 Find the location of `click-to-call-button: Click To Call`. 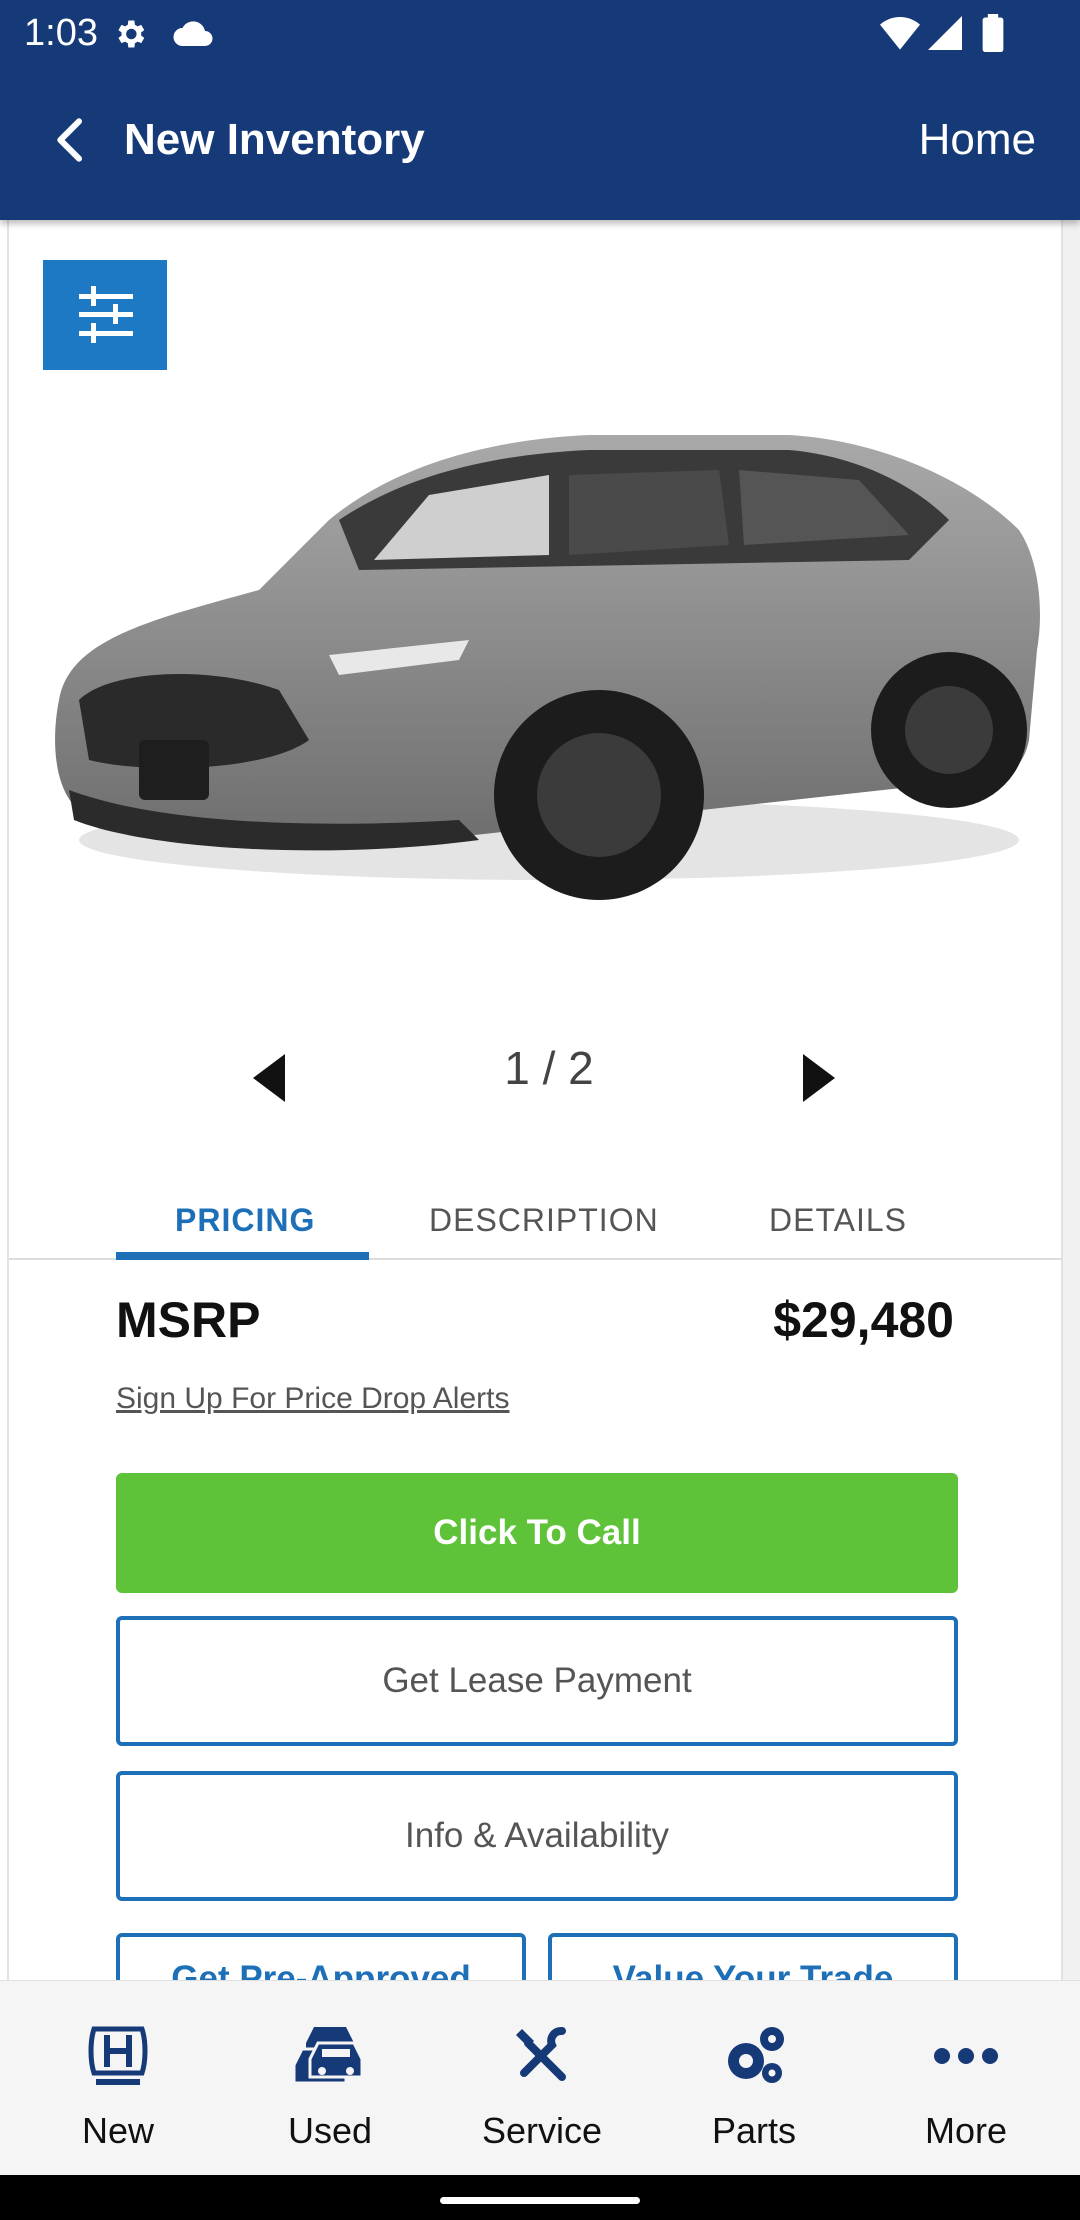

click-to-call-button: Click To Call is located at coordinates (537, 1533).